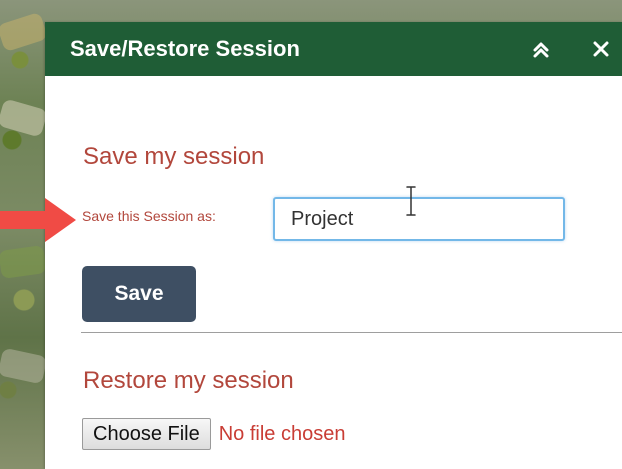 Image resolution: width=622 pixels, height=469 pixels. I want to click on panel-header: Save/Restore Session, so click(333, 49).